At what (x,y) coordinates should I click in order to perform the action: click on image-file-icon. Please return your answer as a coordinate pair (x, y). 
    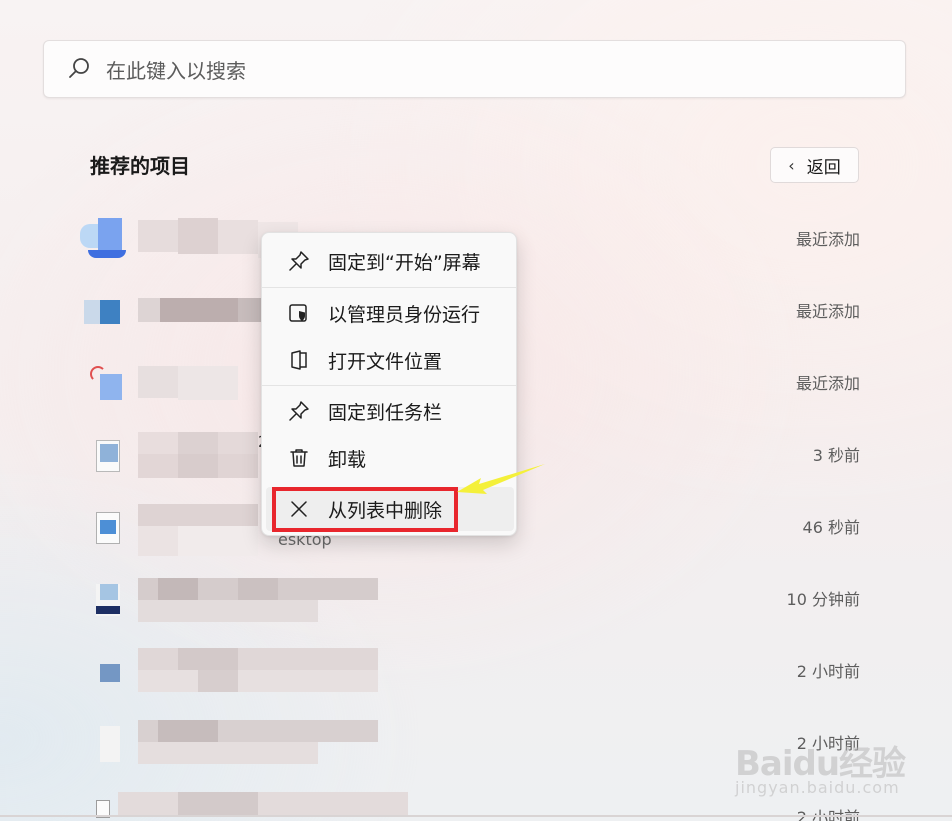
    Looking at the image, I should click on (103, 526).